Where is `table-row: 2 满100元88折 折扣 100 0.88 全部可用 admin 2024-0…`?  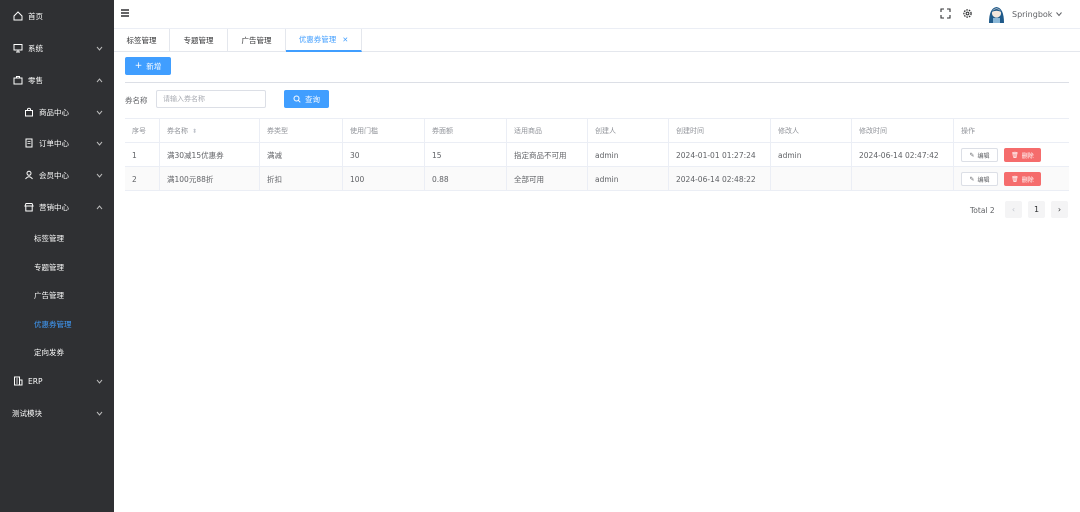 table-row: 2 满100元88折 折扣 100 0.88 全部可用 admin 2024-0… is located at coordinates (597, 179).